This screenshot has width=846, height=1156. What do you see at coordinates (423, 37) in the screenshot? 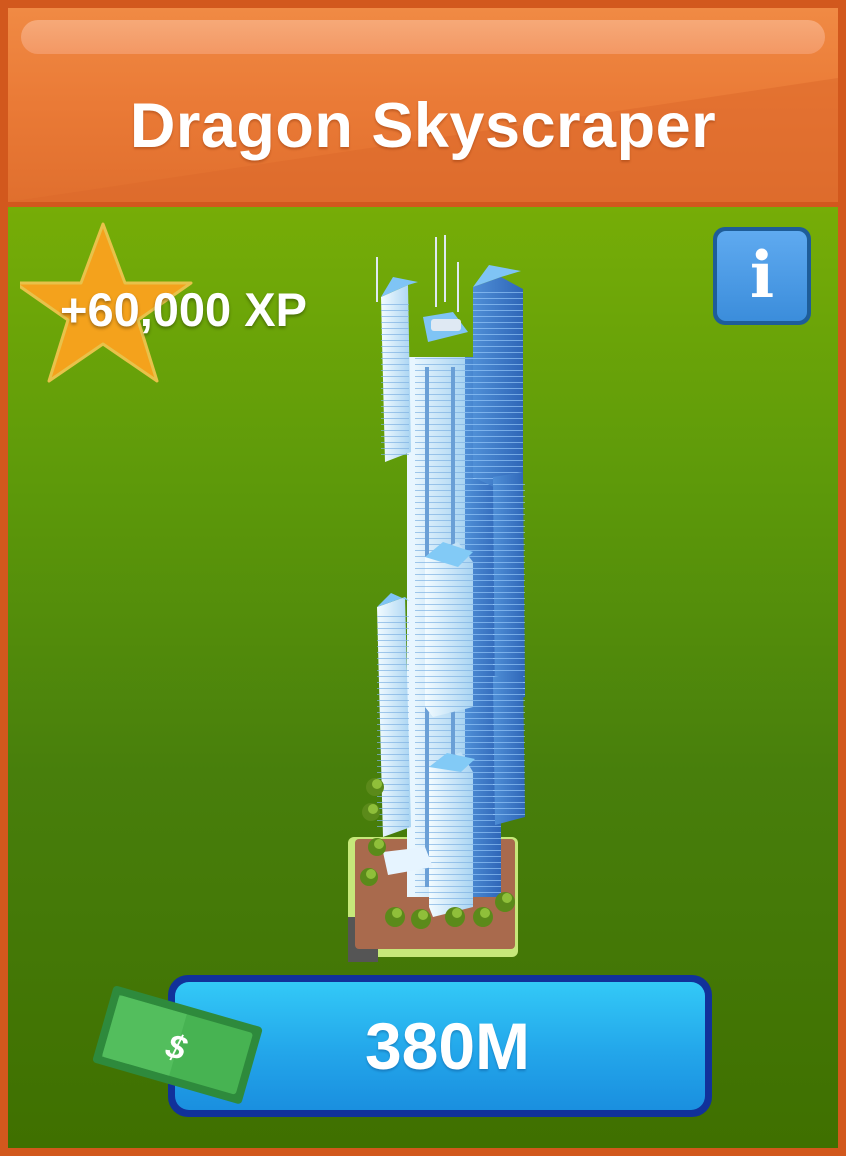
I see `header-highlight` at bounding box center [423, 37].